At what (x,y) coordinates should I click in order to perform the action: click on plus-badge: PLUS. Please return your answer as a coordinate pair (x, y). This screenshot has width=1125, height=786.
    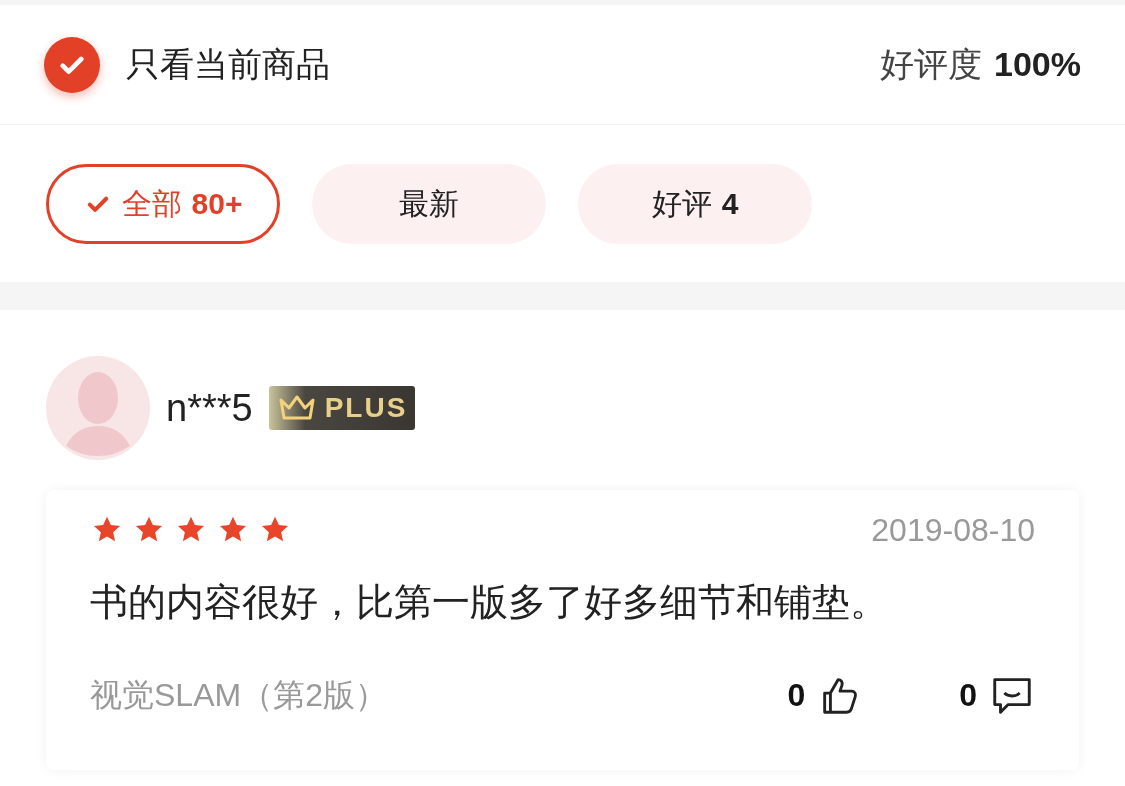
    Looking at the image, I should click on (342, 408).